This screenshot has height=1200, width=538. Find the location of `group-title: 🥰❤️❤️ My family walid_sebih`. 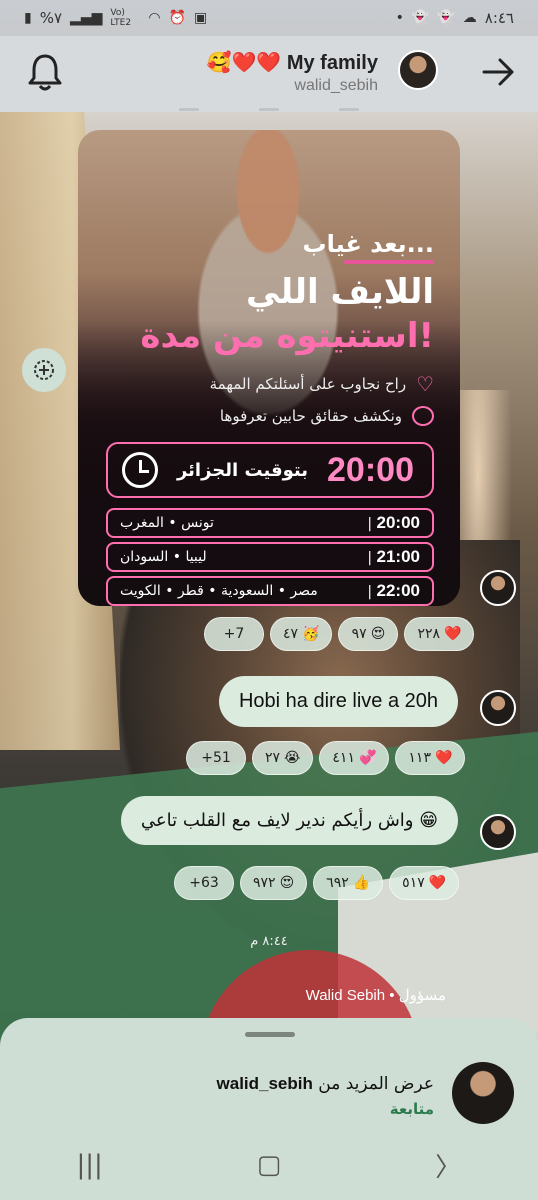

group-title: 🥰❤️❤️ My family walid_sebih is located at coordinates (292, 72).